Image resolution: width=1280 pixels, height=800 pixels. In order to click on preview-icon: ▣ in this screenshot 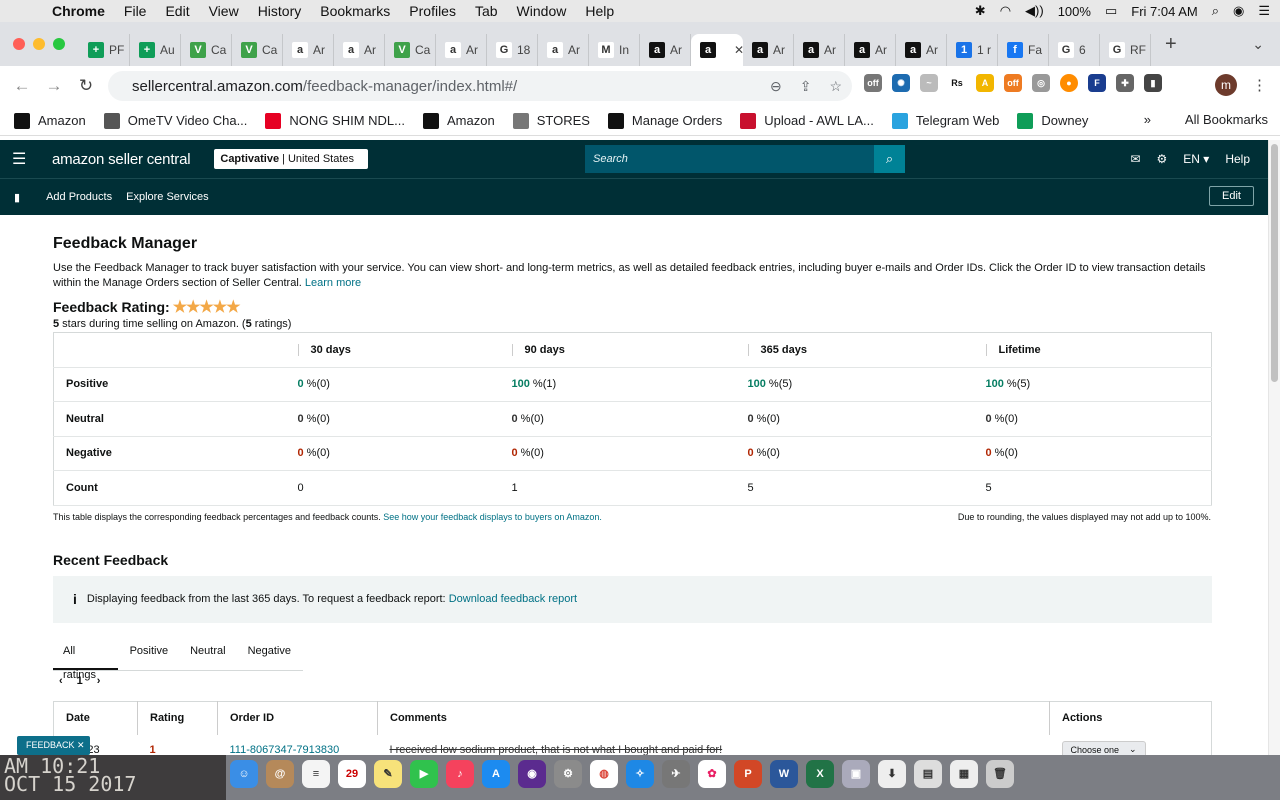, I will do `click(856, 774)`.